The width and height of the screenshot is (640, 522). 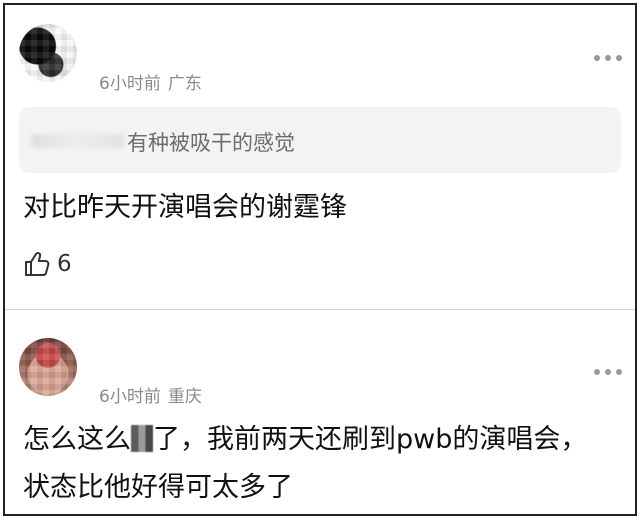 I want to click on comment-text-line-1: 怎么这么 了，我前两天还刷到pwb的演唱会，, so click(x=305, y=440).